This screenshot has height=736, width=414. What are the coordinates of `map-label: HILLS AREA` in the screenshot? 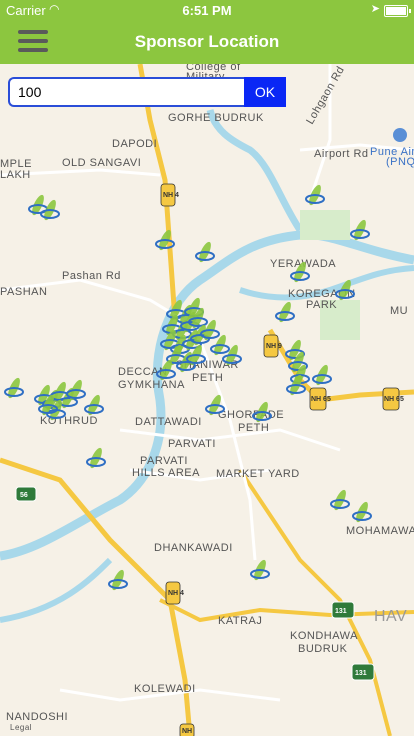 It's located at (166, 473).